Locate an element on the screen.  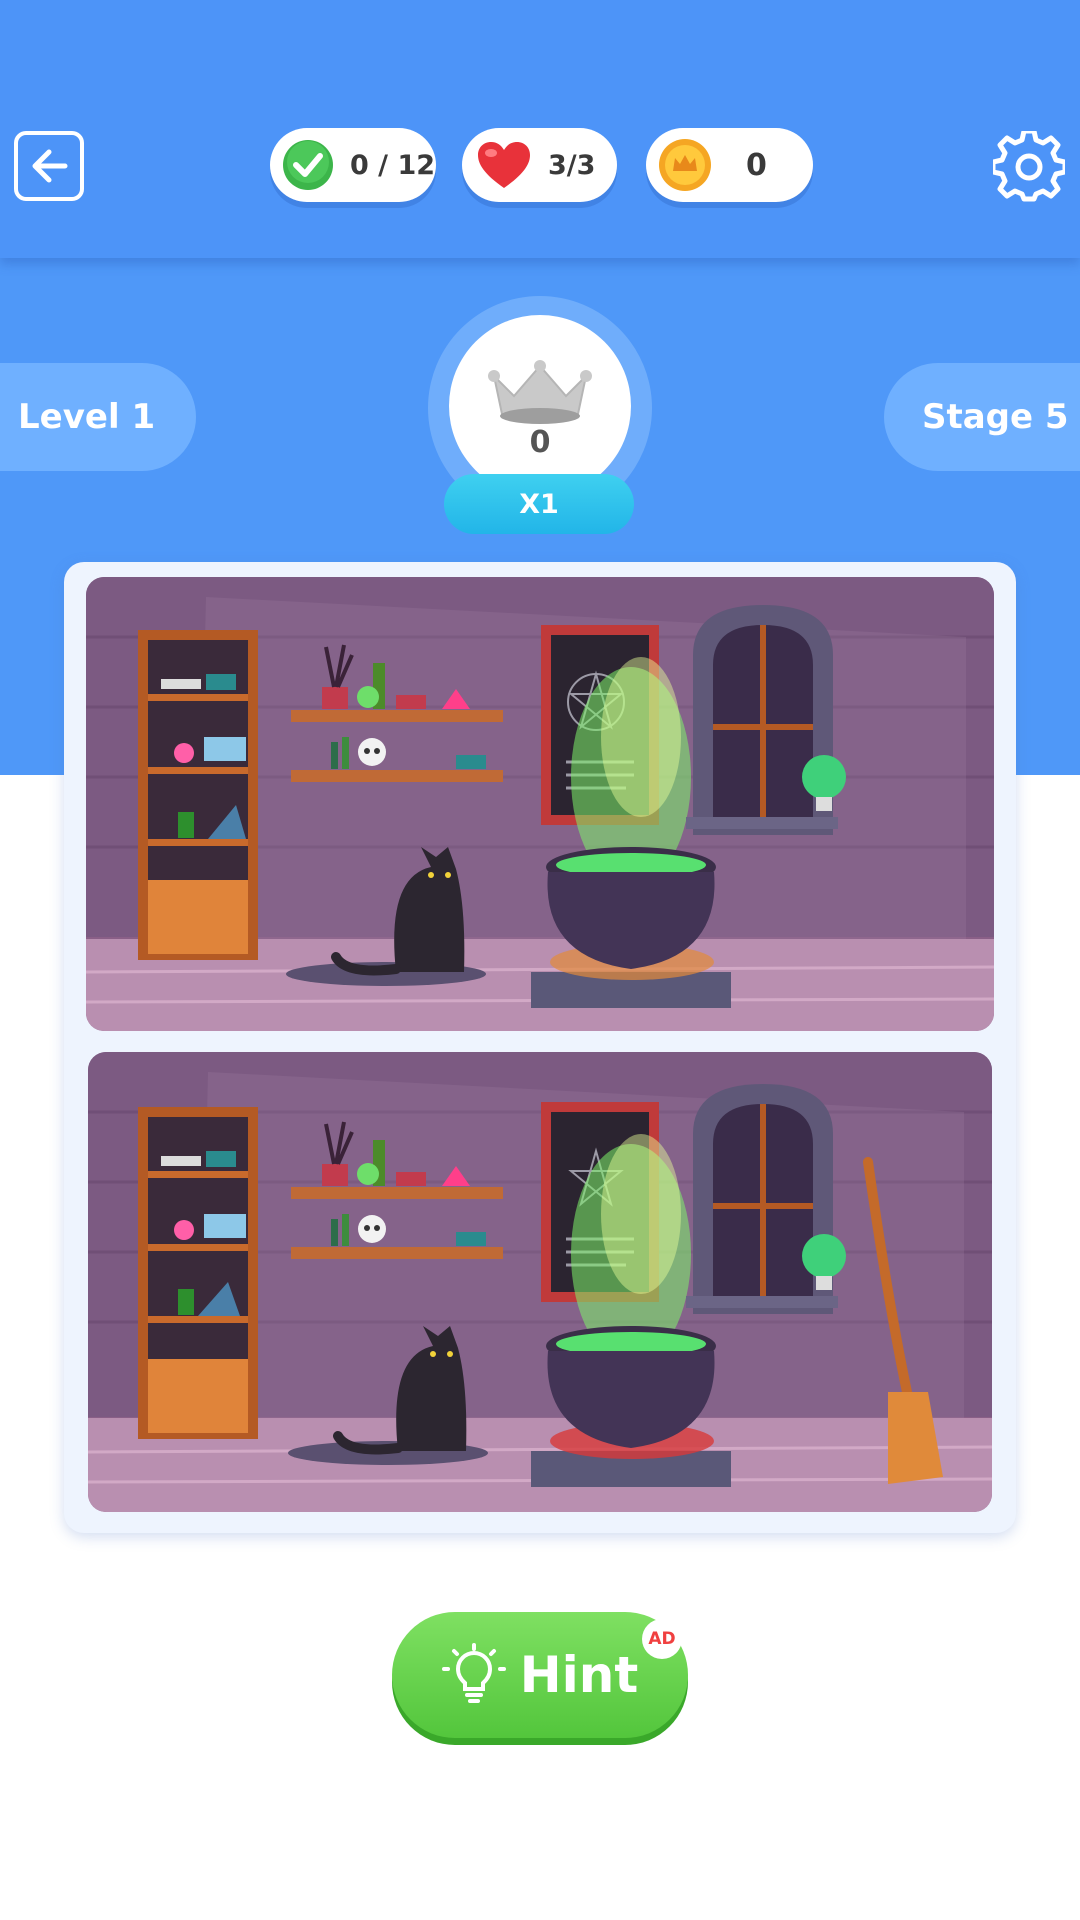
lives-counter: 3/3 is located at coordinates (539, 165).